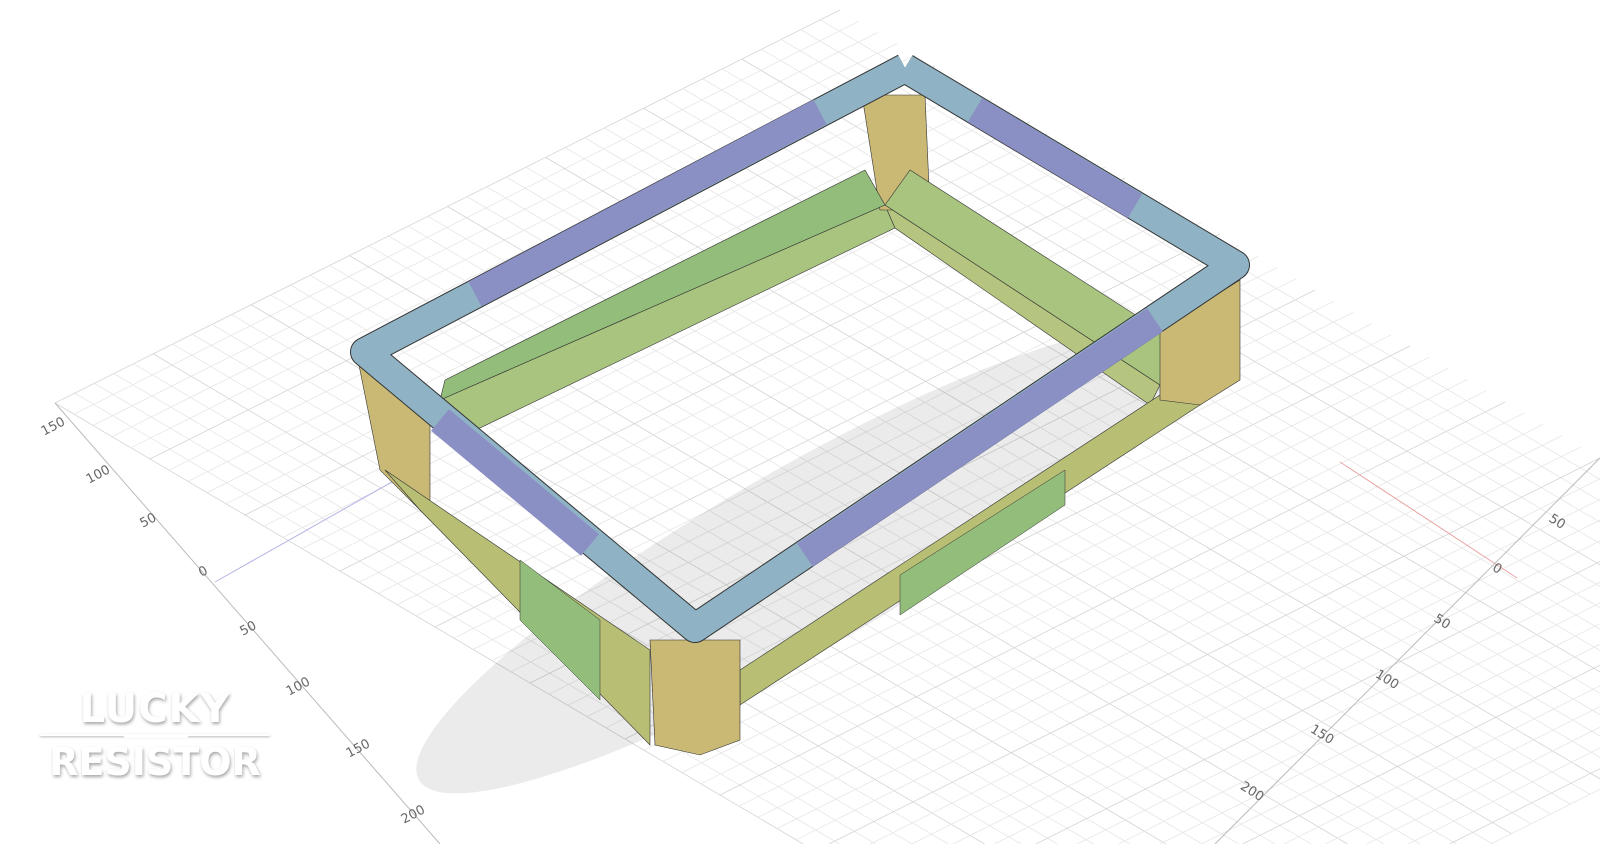 The image size is (1600, 844). I want to click on far-left-inner-rail, so click(667, 322).